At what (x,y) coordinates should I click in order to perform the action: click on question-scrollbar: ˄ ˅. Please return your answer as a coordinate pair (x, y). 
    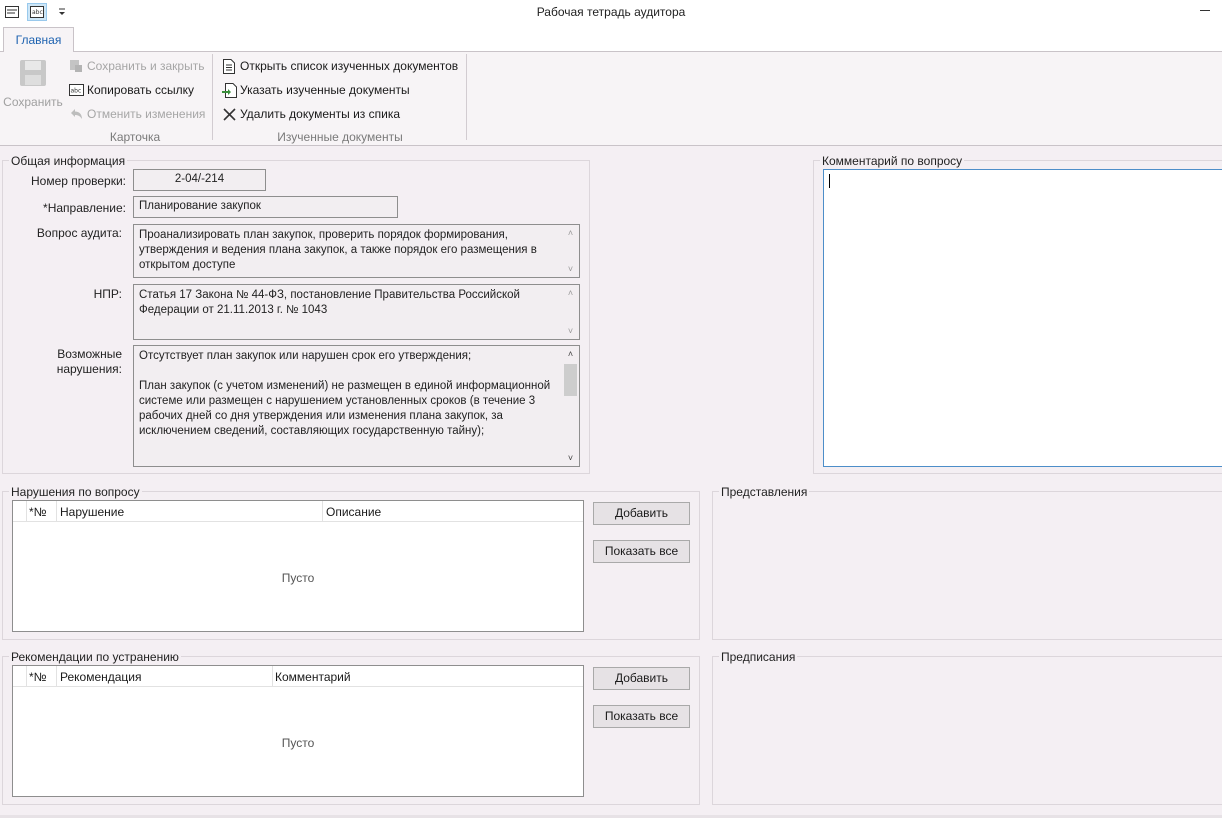
    Looking at the image, I should click on (570, 251).